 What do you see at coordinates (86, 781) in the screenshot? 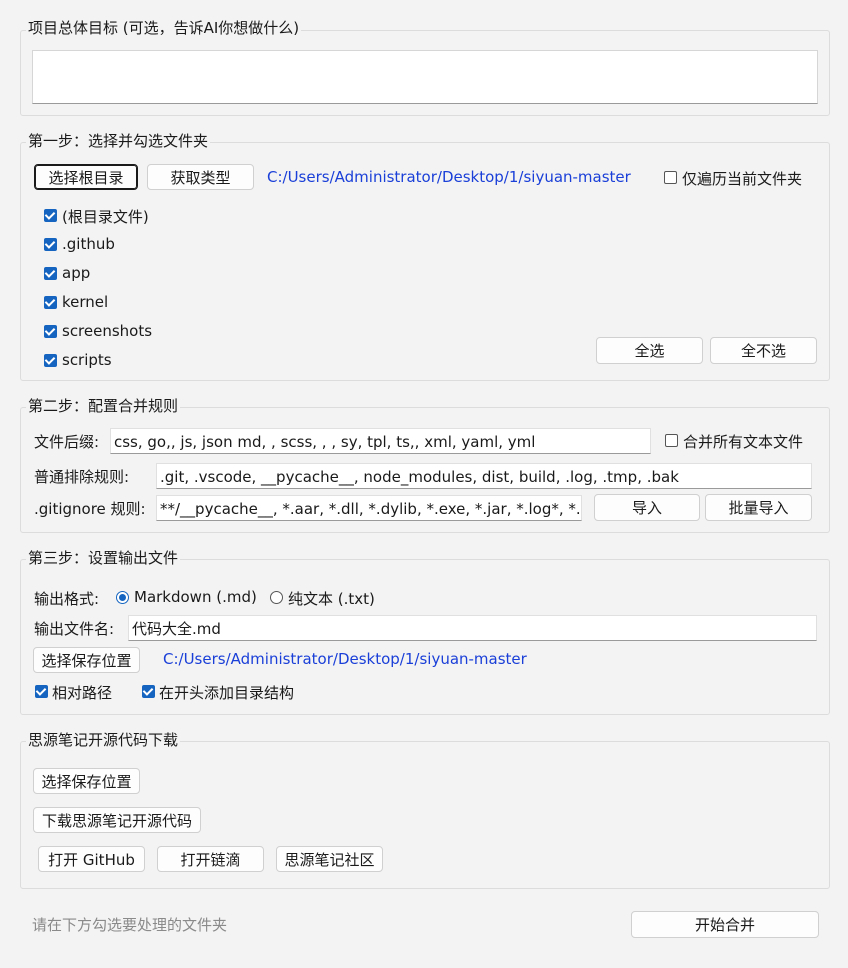
I see `download-choose-save-button: 选择保存位置` at bounding box center [86, 781].